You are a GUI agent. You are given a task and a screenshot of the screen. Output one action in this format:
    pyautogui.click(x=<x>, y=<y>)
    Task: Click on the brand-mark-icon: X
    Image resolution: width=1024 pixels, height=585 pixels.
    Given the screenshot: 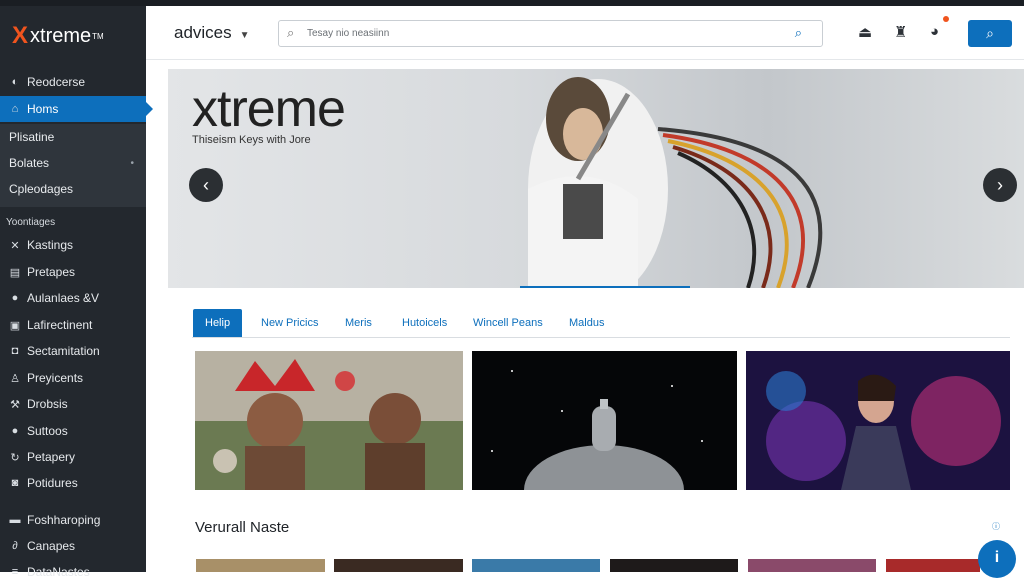 What is the action you would take?
    pyautogui.click(x=20, y=35)
    